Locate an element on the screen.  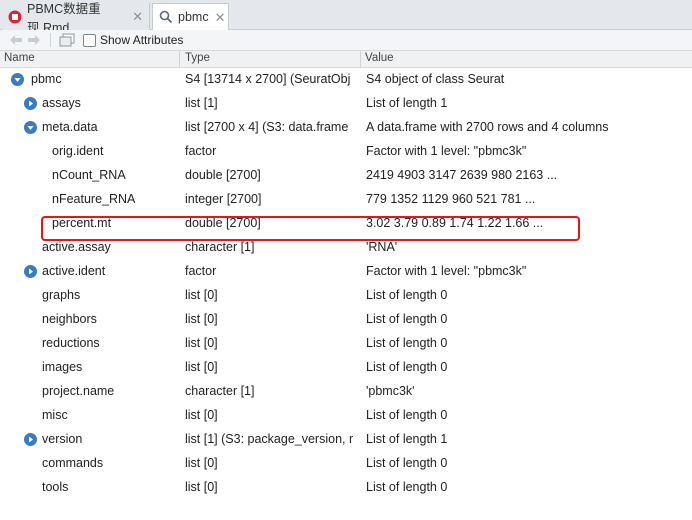
tree-row: neighbors list [0] List of length 0 is located at coordinates (346, 320).